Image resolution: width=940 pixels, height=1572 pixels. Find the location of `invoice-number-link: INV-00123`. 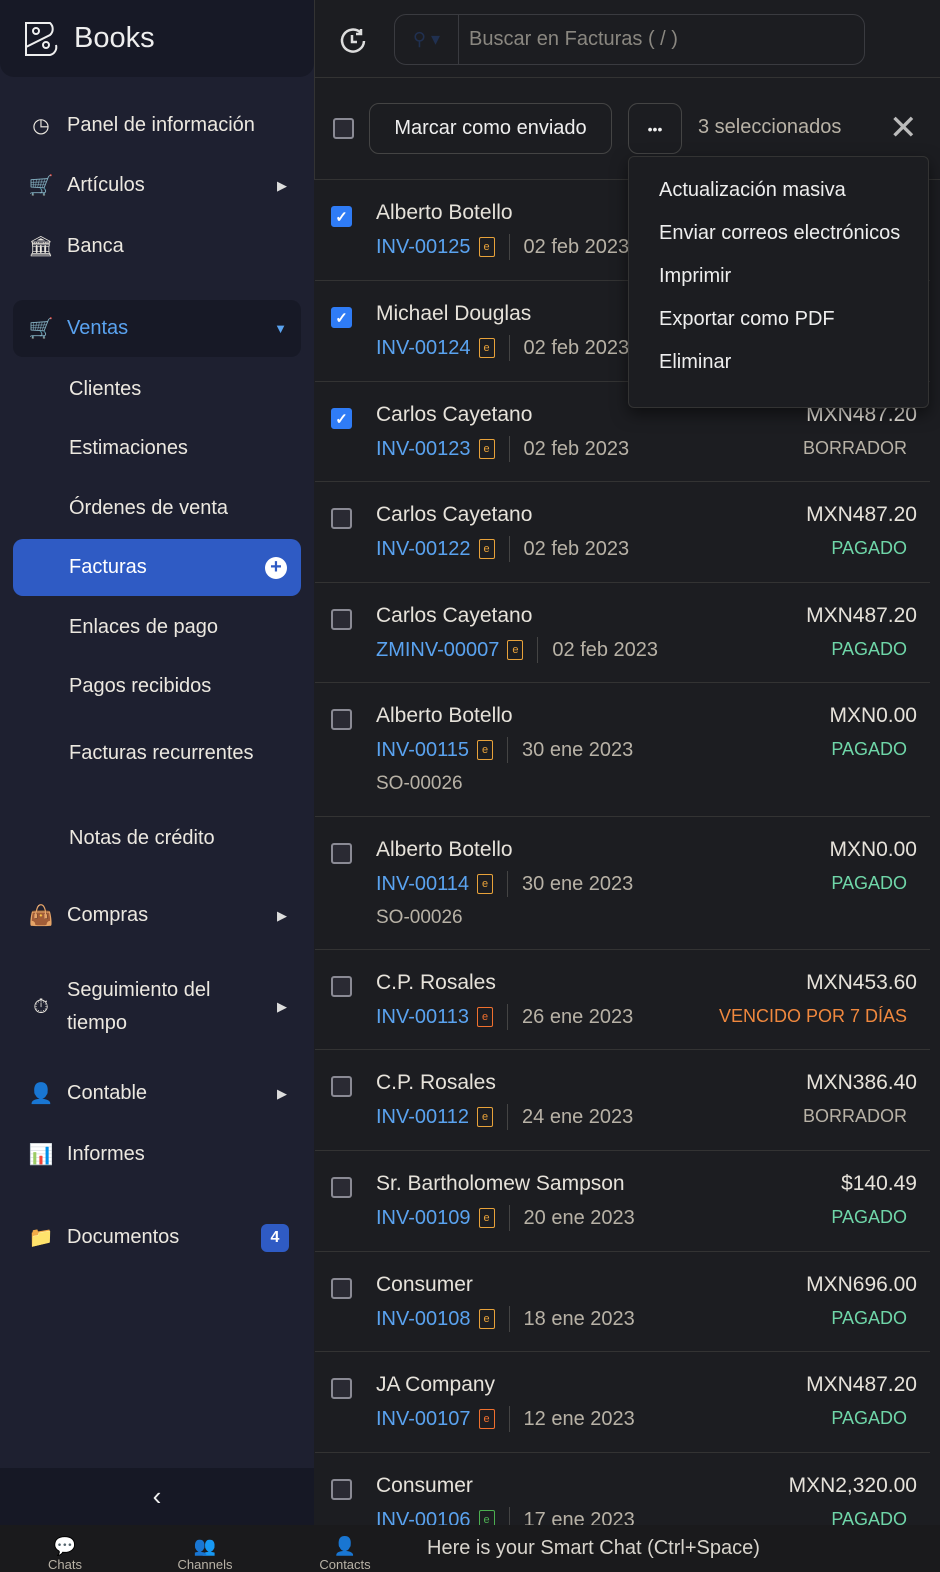

invoice-number-link: INV-00123 is located at coordinates (423, 449).